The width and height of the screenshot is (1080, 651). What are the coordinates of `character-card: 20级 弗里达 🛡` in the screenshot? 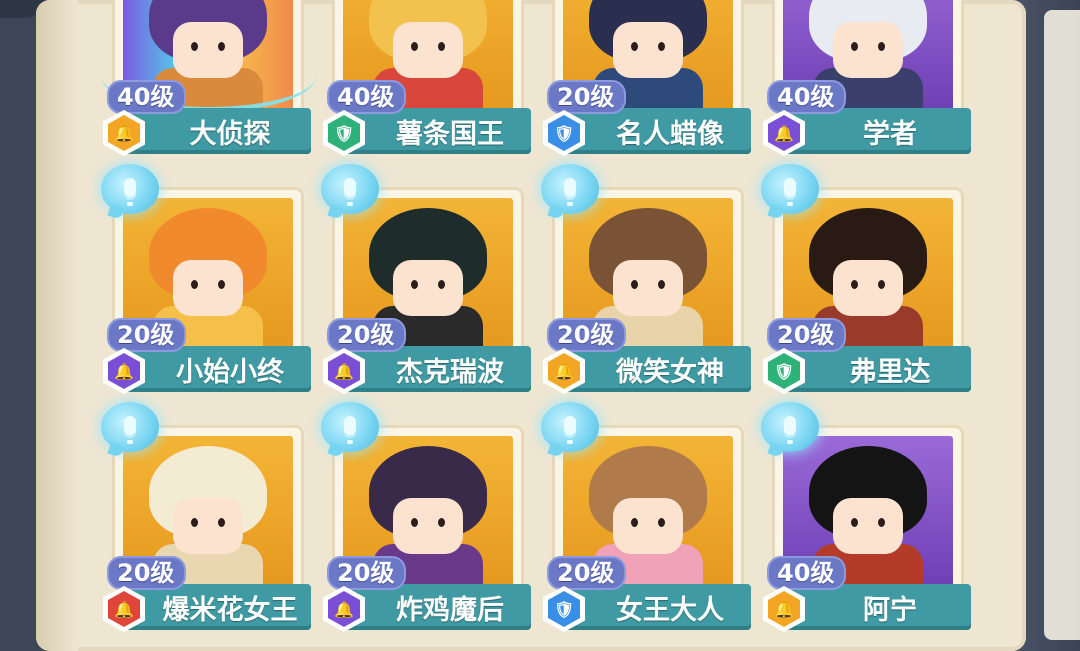 It's located at (866, 287).